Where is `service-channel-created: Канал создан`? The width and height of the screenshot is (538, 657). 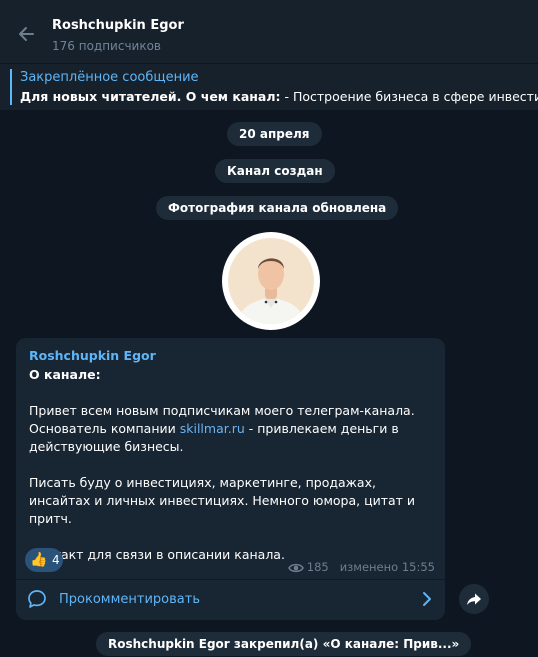 service-channel-created: Канал создан is located at coordinates (275, 171).